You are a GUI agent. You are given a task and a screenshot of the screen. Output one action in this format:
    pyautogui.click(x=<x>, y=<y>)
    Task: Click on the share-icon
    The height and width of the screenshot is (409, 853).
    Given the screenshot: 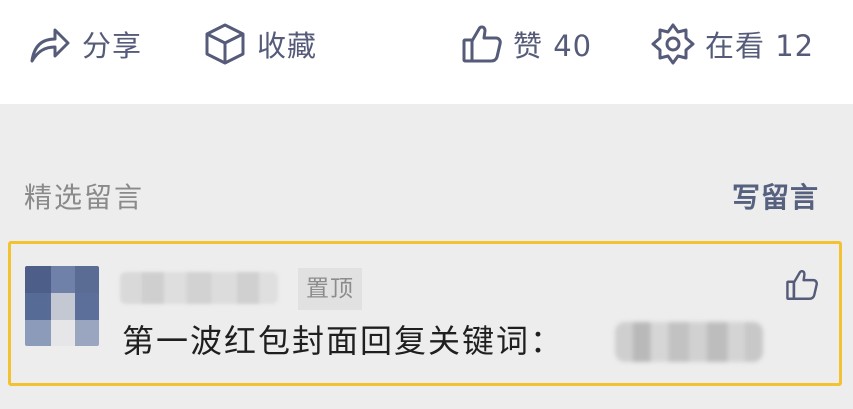 What is the action you would take?
    pyautogui.click(x=50, y=45)
    